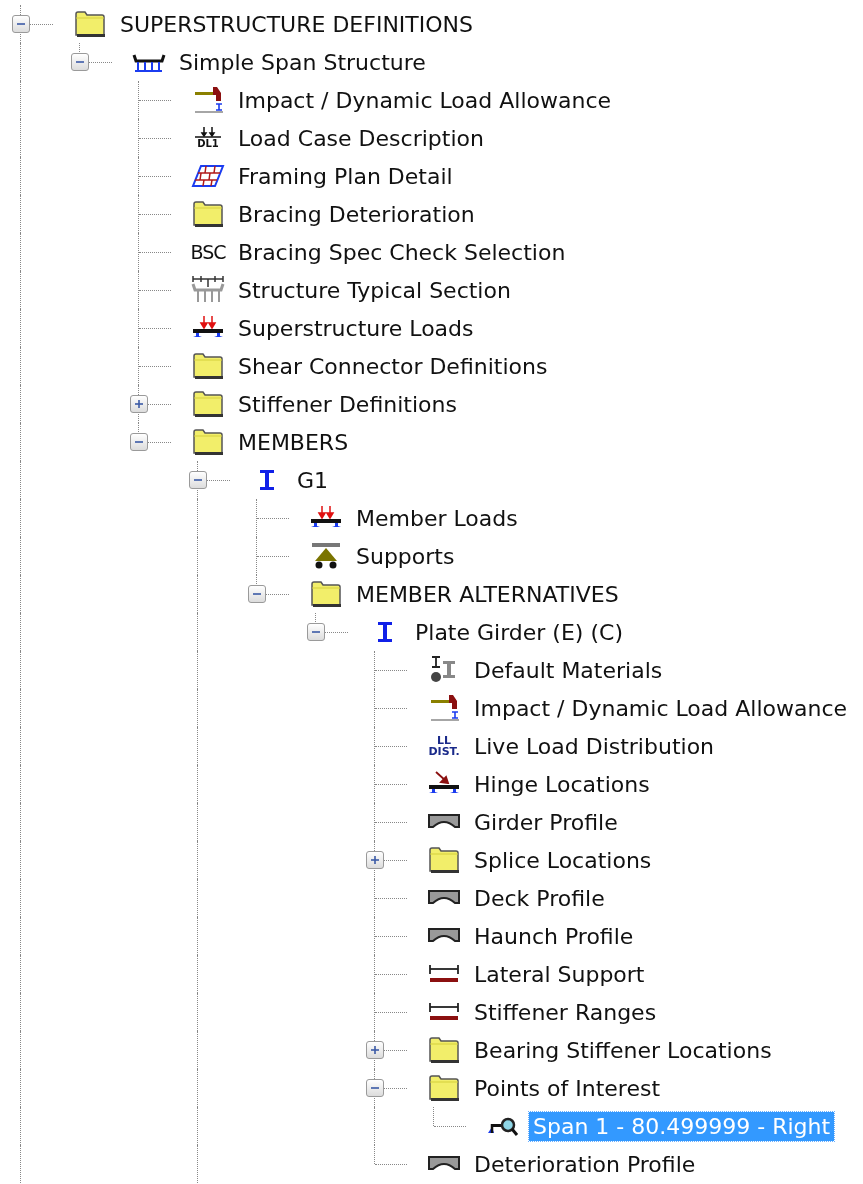 The image size is (863, 1184). What do you see at coordinates (208, 133) in the screenshot?
I see `load-arrows-icon` at bounding box center [208, 133].